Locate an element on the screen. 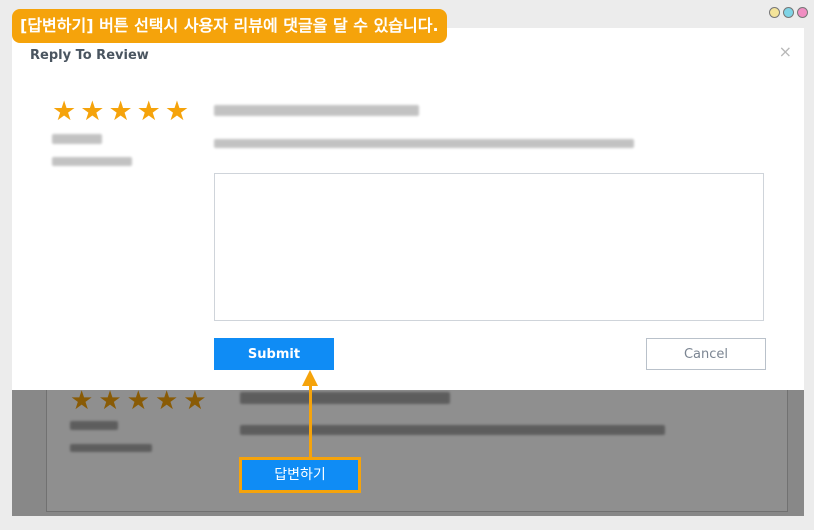 Image resolution: width=814 pixels, height=530 pixels. cancel-button: Cancel is located at coordinates (706, 354).